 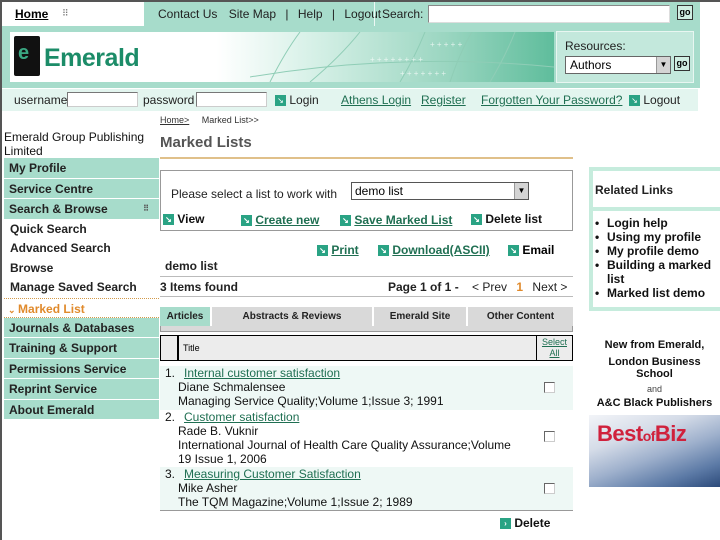 What do you see at coordinates (272, 474) in the screenshot?
I see `article-title-link: Measuring Customer Satisfaction` at bounding box center [272, 474].